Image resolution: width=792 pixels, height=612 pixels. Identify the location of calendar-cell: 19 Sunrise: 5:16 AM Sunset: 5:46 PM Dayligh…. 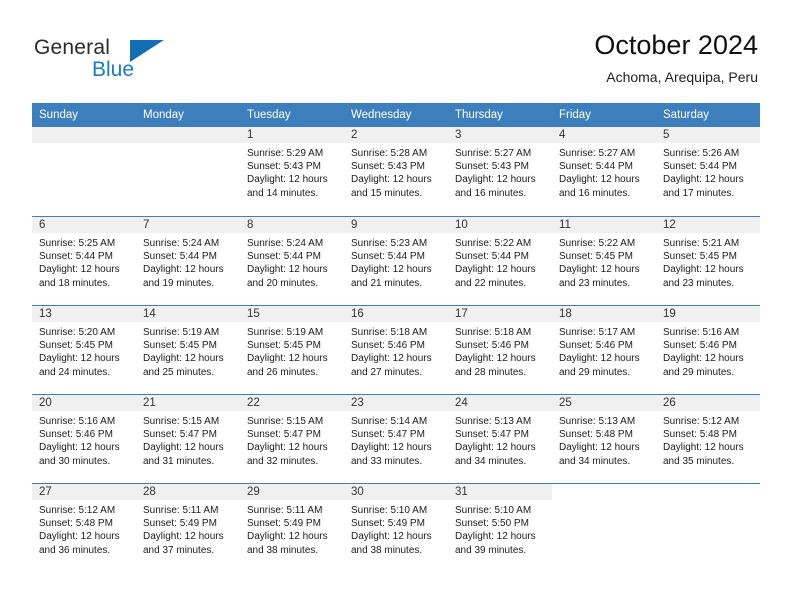
(708, 349).